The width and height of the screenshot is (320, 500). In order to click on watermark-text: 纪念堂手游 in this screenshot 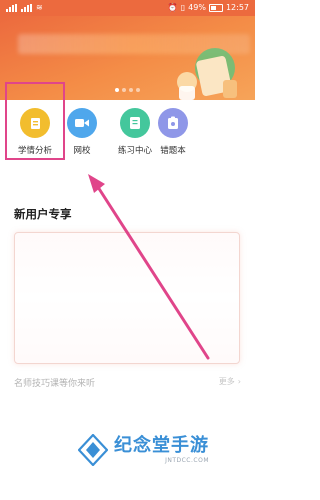, I will do `click(161, 445)`.